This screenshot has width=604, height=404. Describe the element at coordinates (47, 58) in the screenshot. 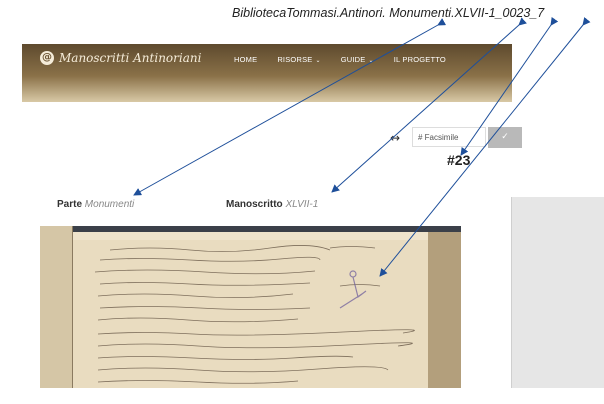

I see `brand-logo-icon: @` at that location.